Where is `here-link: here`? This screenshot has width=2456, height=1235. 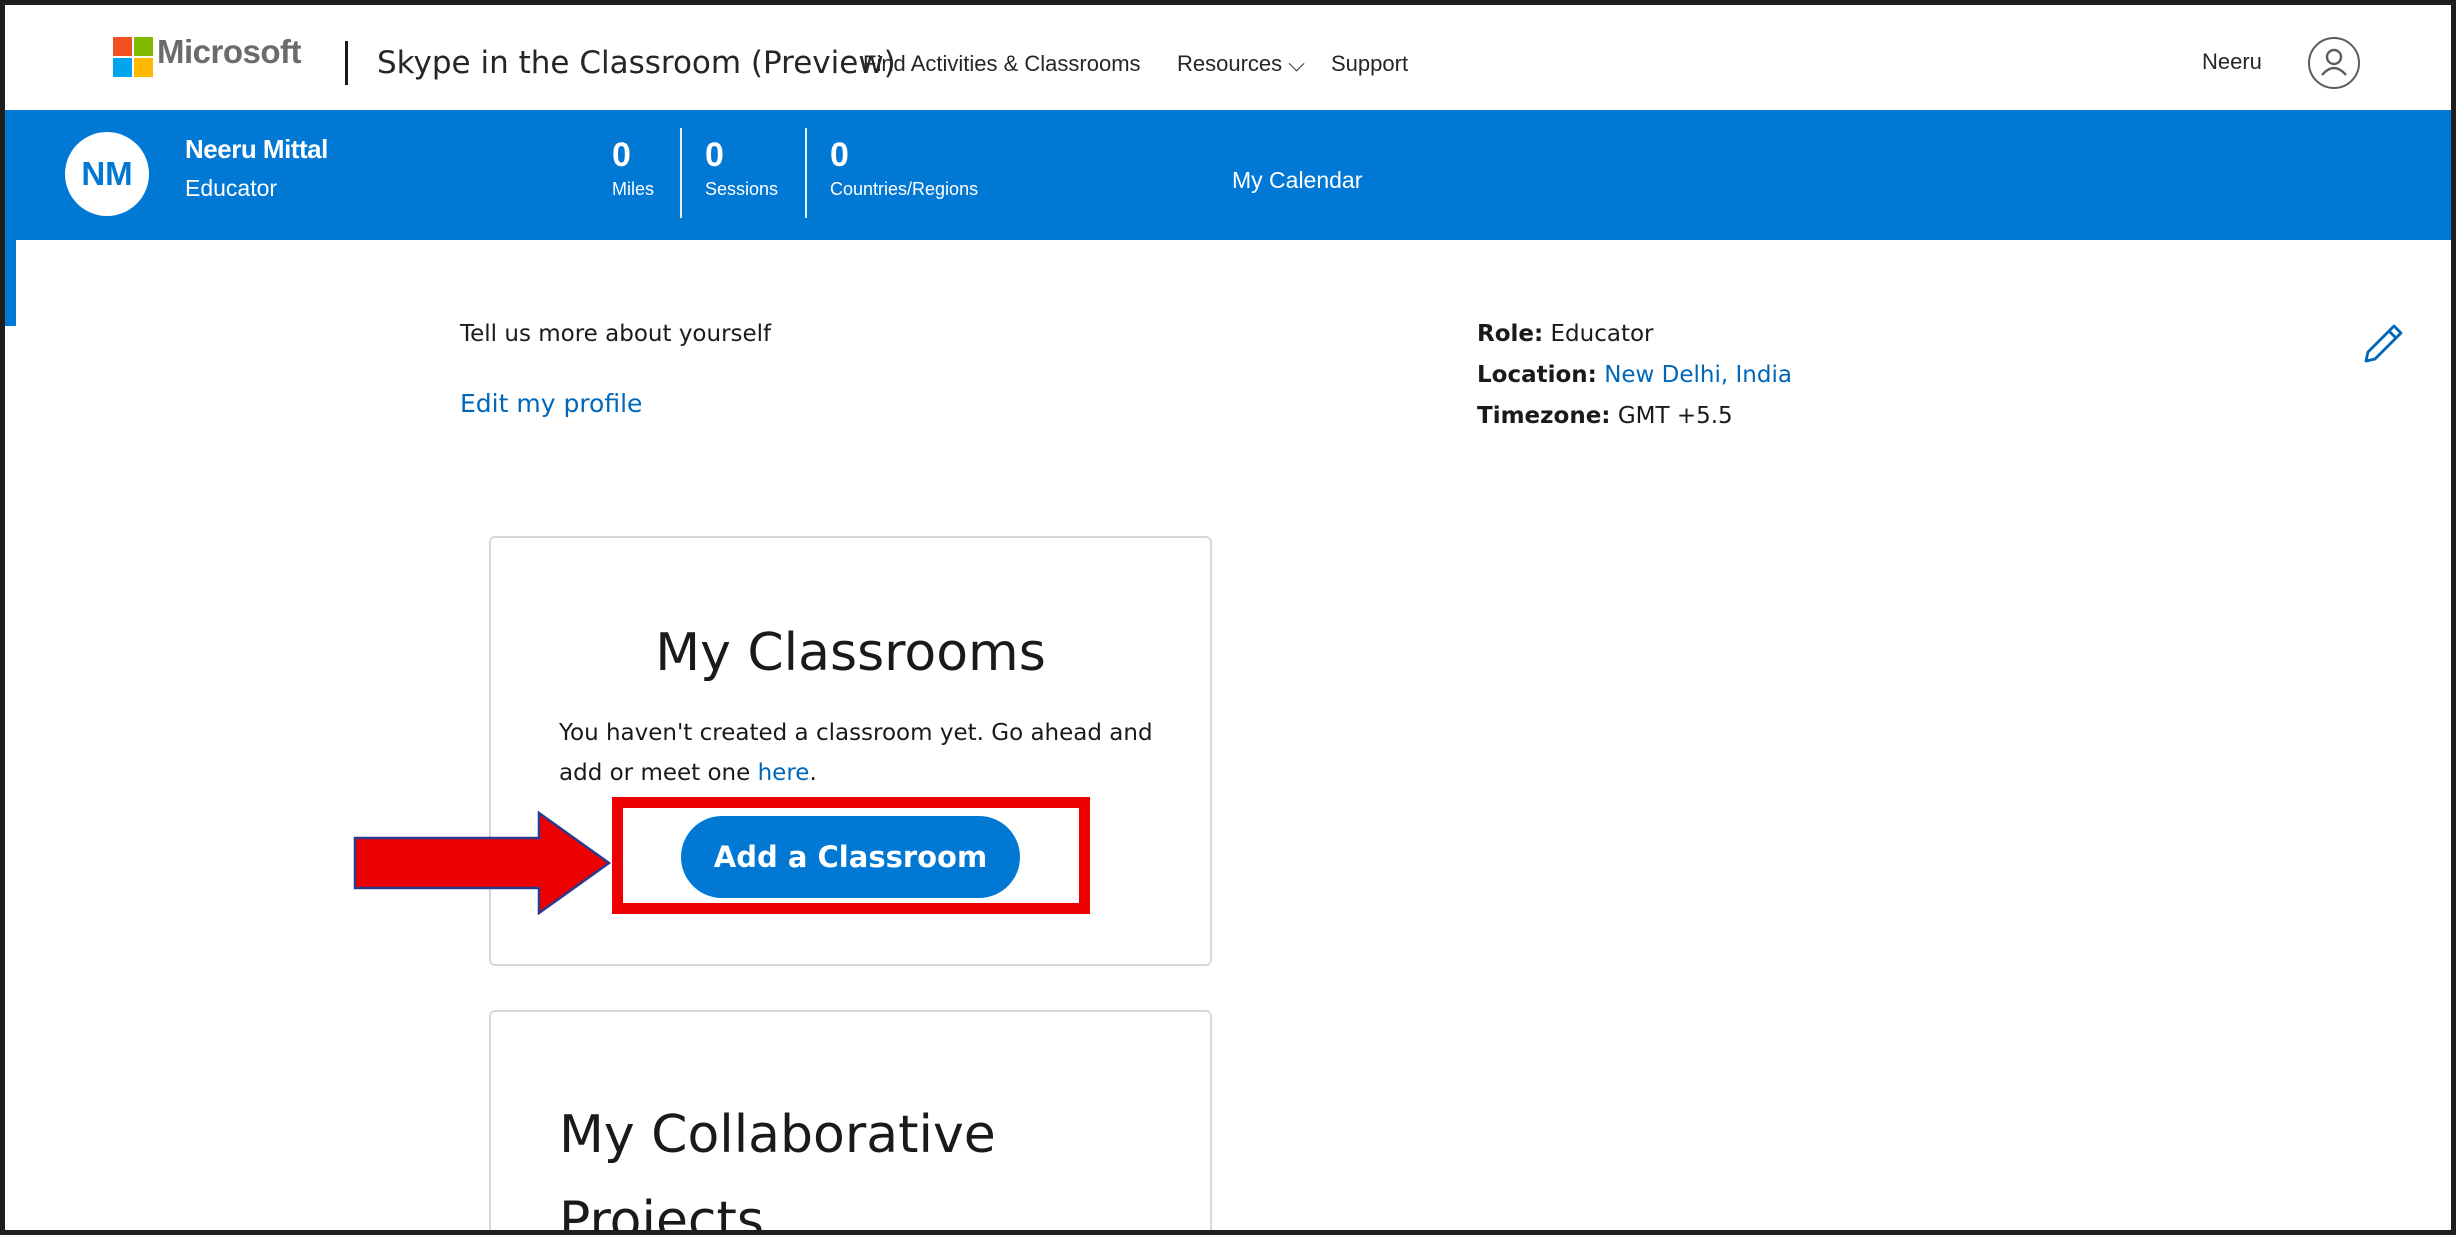
here-link: here is located at coordinates (784, 773).